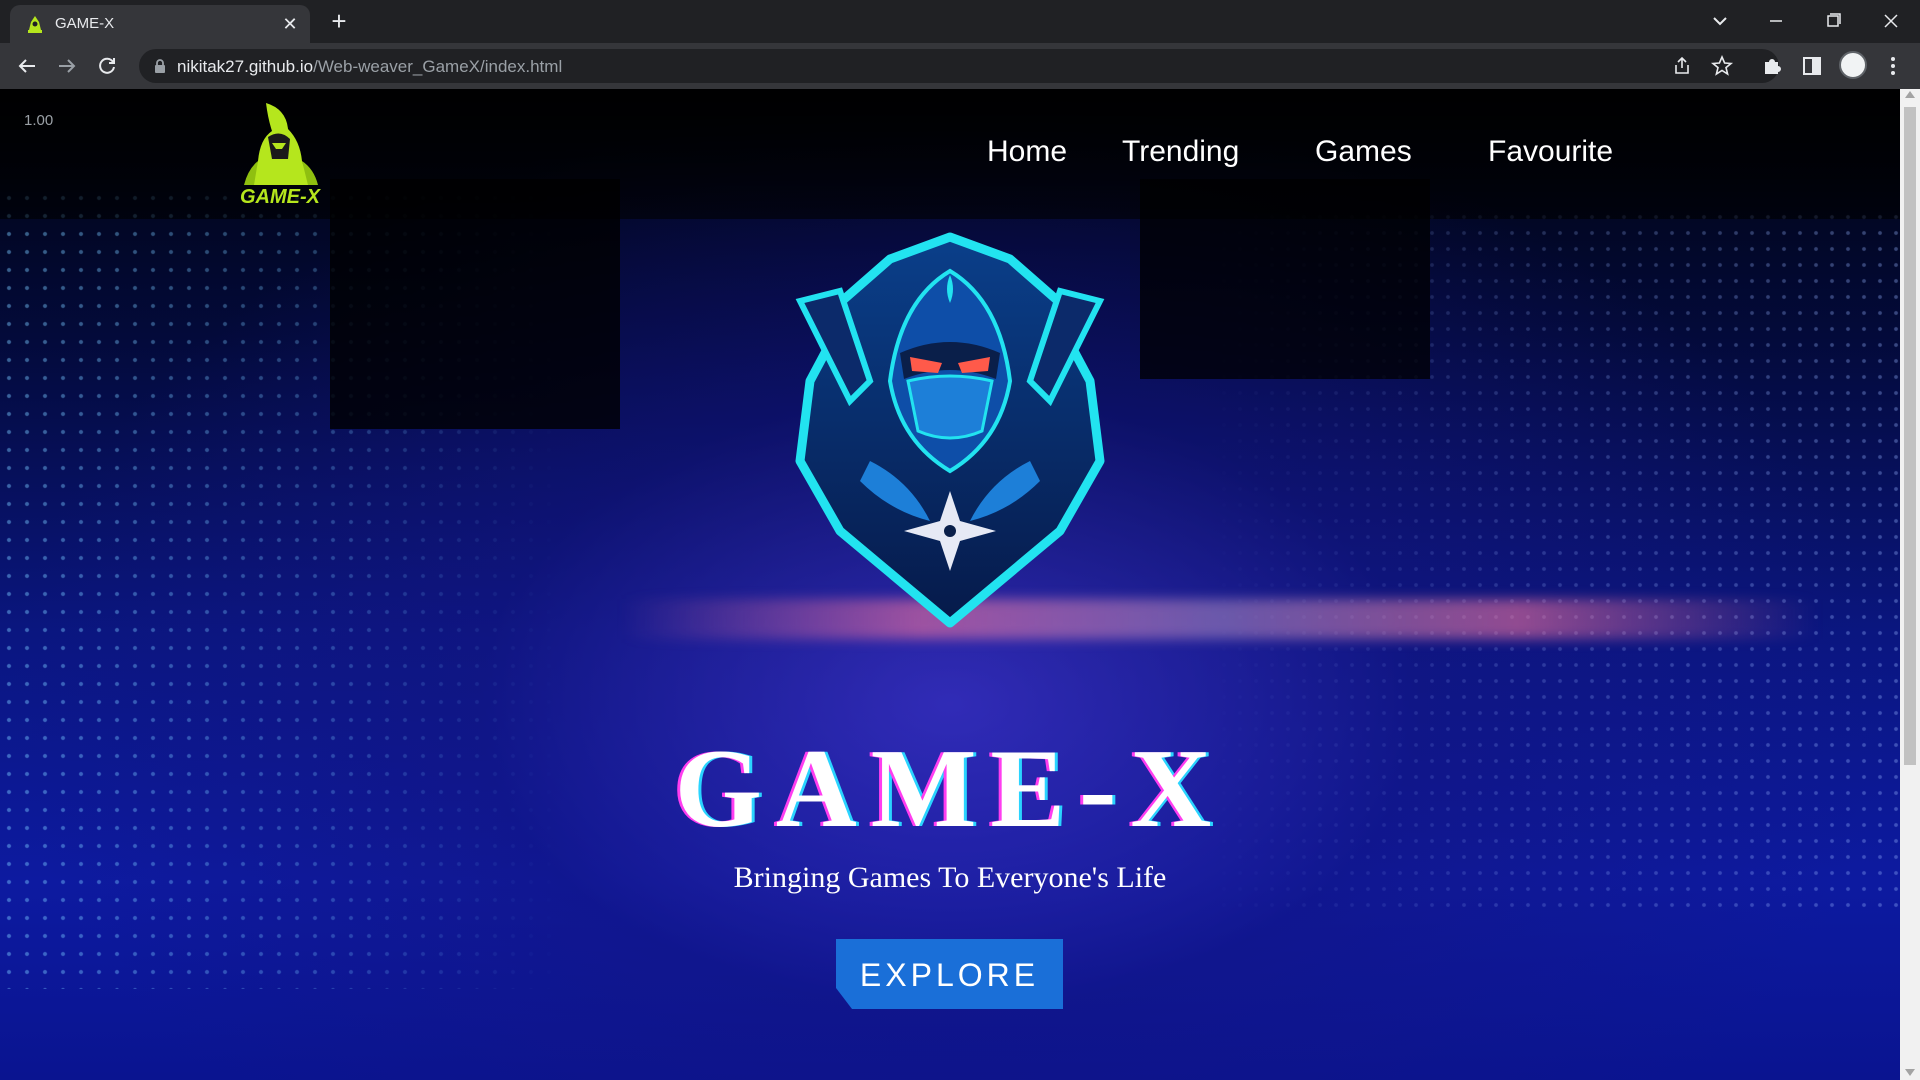 The image size is (1920, 1080). Describe the element at coordinates (1363, 152) in the screenshot. I see `nav-games: Games` at that location.